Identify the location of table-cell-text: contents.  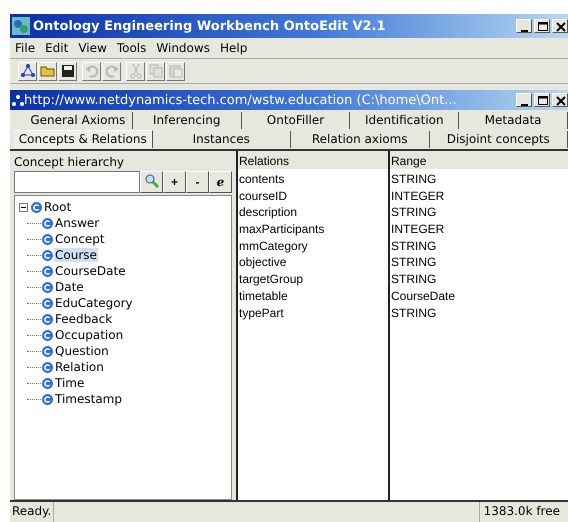
(262, 179).